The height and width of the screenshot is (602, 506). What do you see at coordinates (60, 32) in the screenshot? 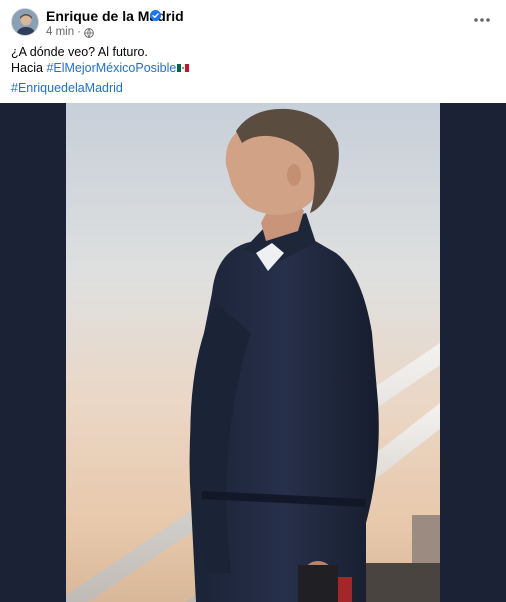
I see `post-timestamp: 4 min` at bounding box center [60, 32].